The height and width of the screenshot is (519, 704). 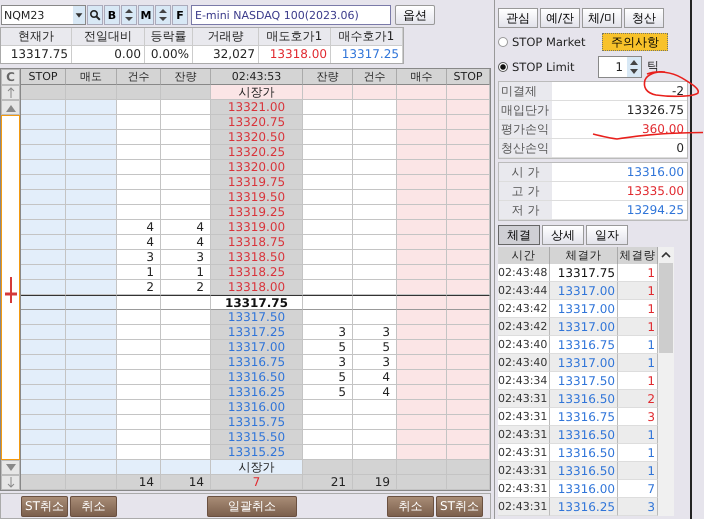 I want to click on trade-tab: 체결, so click(x=519, y=235).